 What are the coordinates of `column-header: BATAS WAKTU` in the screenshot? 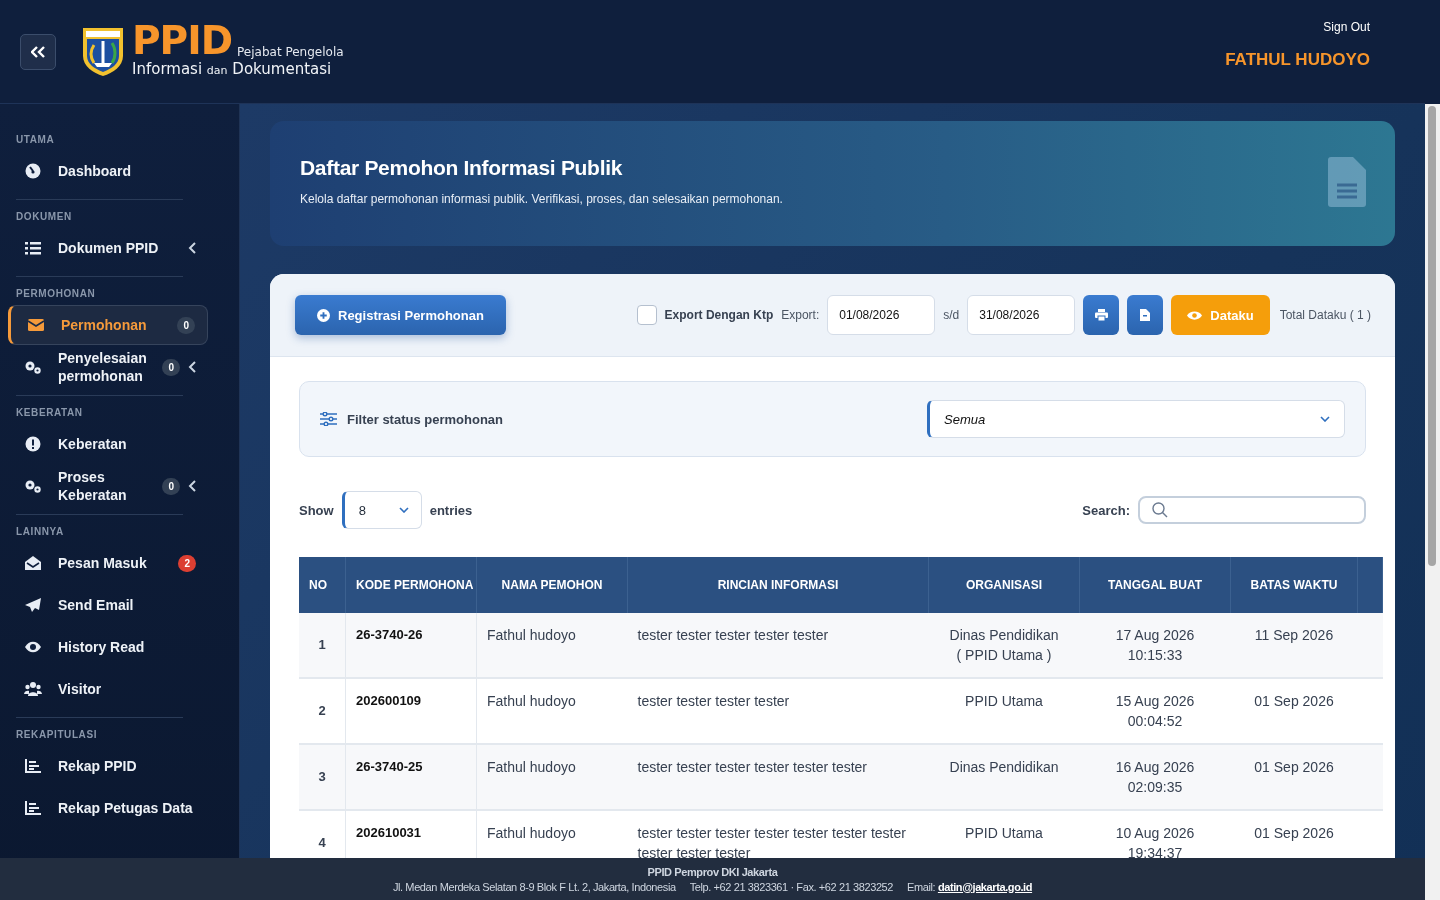 It's located at (1294, 585).